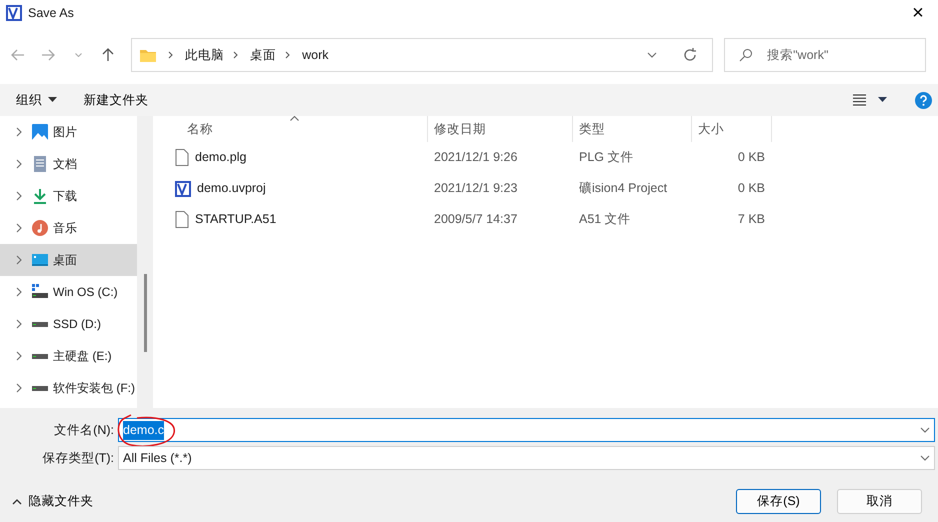  I want to click on sidebar-item: 文档, so click(68, 164).